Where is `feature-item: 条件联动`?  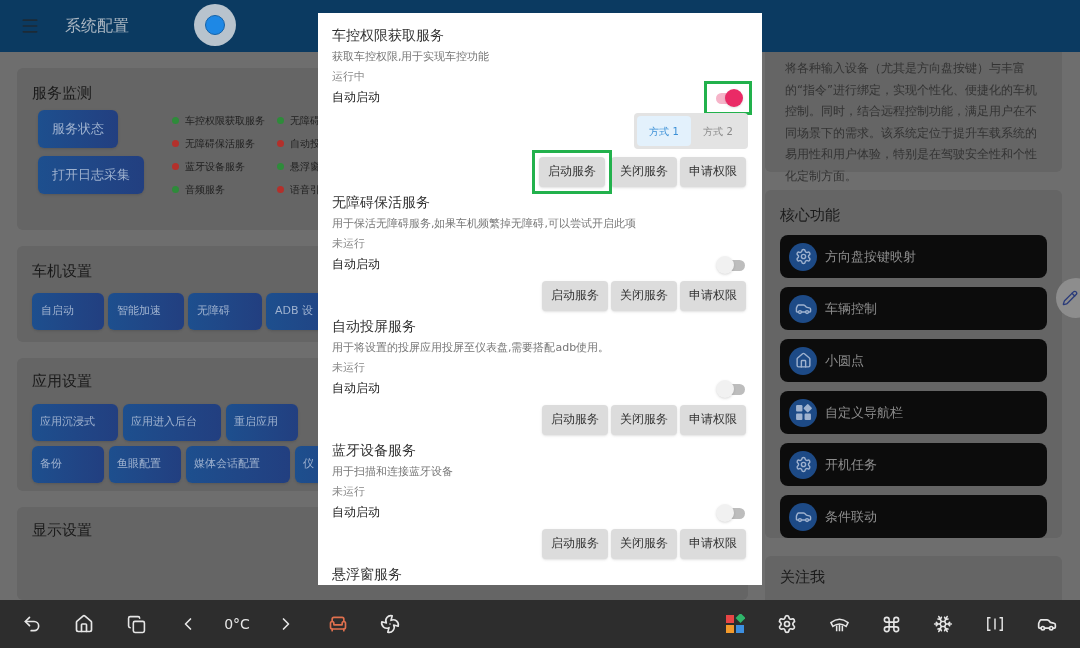 feature-item: 条件联动 is located at coordinates (913, 516).